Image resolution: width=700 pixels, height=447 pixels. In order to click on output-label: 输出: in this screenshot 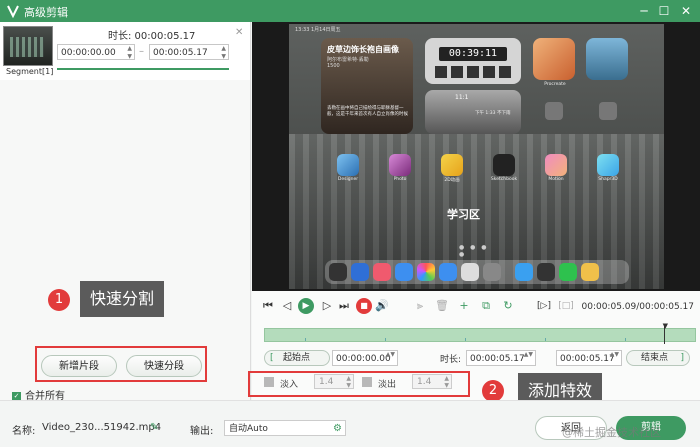, I will do `click(202, 431)`.